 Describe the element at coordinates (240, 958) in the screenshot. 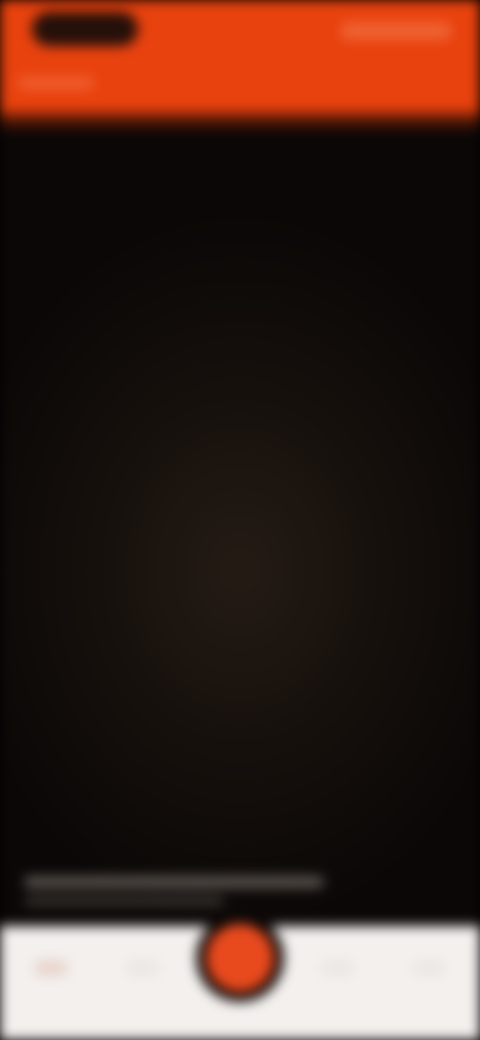

I see `record-icon` at that location.